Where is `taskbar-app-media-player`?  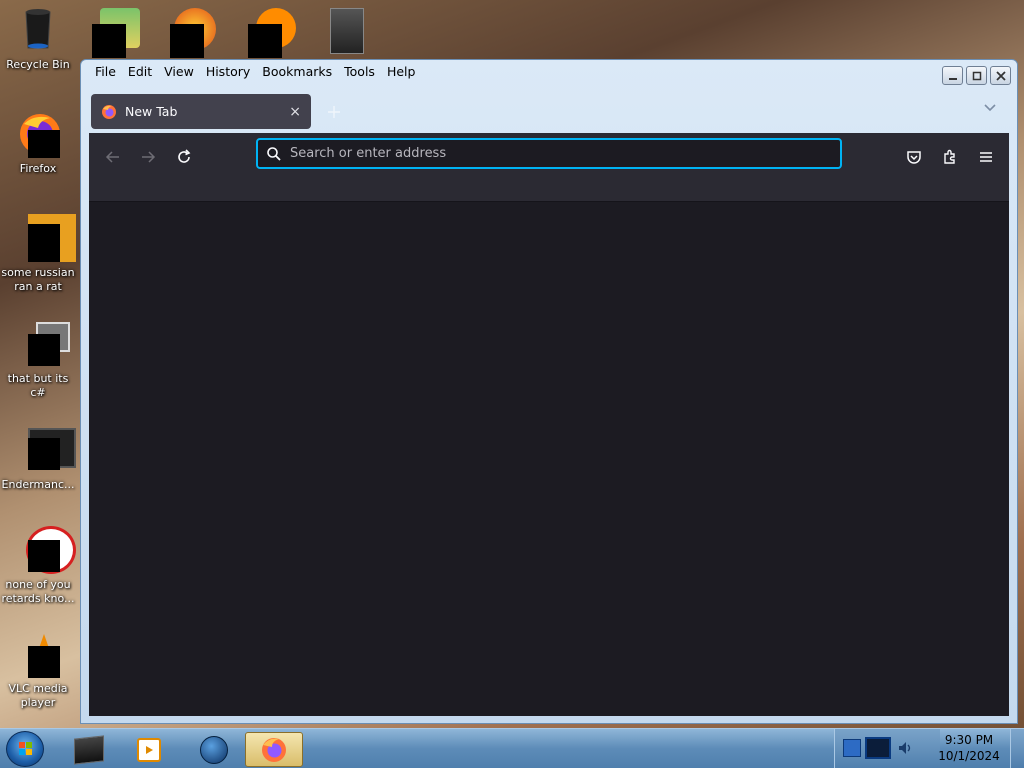
taskbar-app-media-player is located at coordinates (149, 749).